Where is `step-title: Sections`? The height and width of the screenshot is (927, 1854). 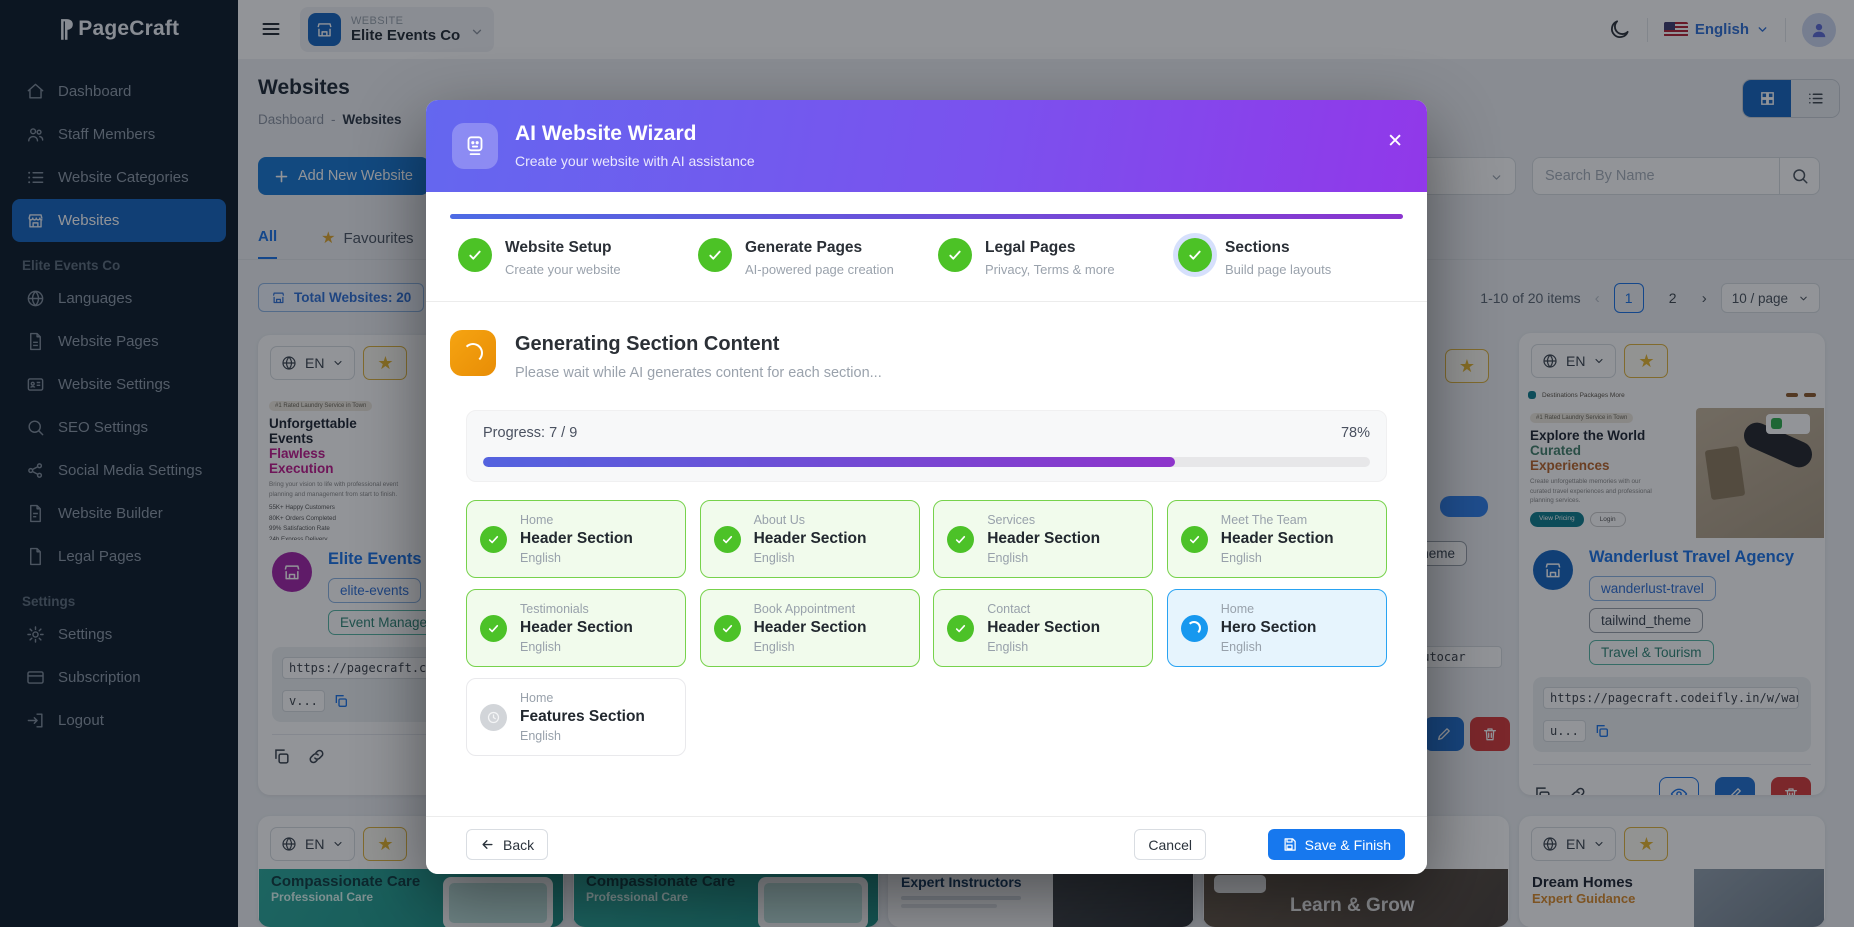 step-title: Sections is located at coordinates (1257, 247).